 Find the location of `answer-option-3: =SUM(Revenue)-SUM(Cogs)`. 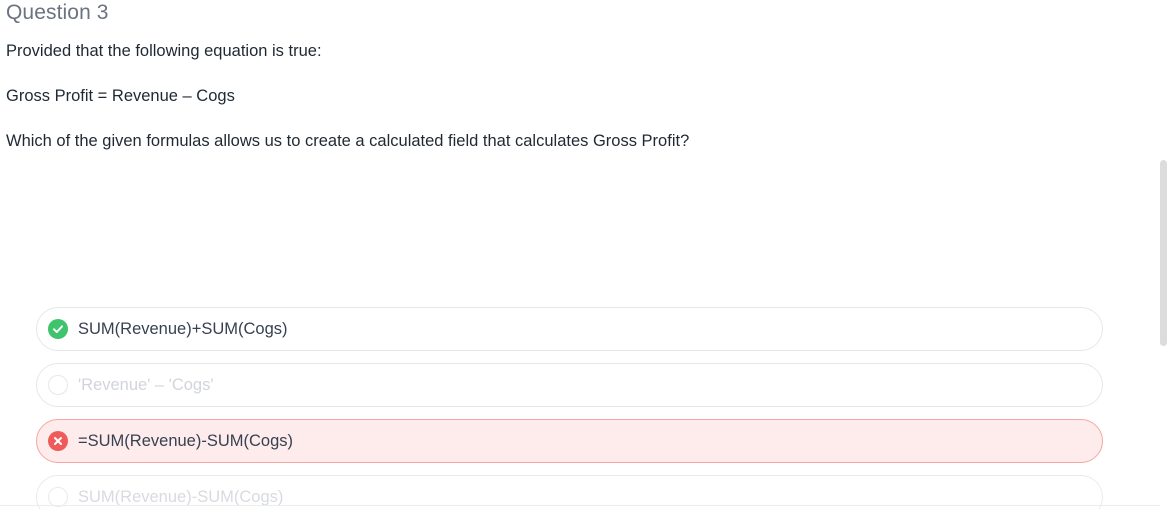

answer-option-3: =SUM(Revenue)-SUM(Cogs) is located at coordinates (569, 441).